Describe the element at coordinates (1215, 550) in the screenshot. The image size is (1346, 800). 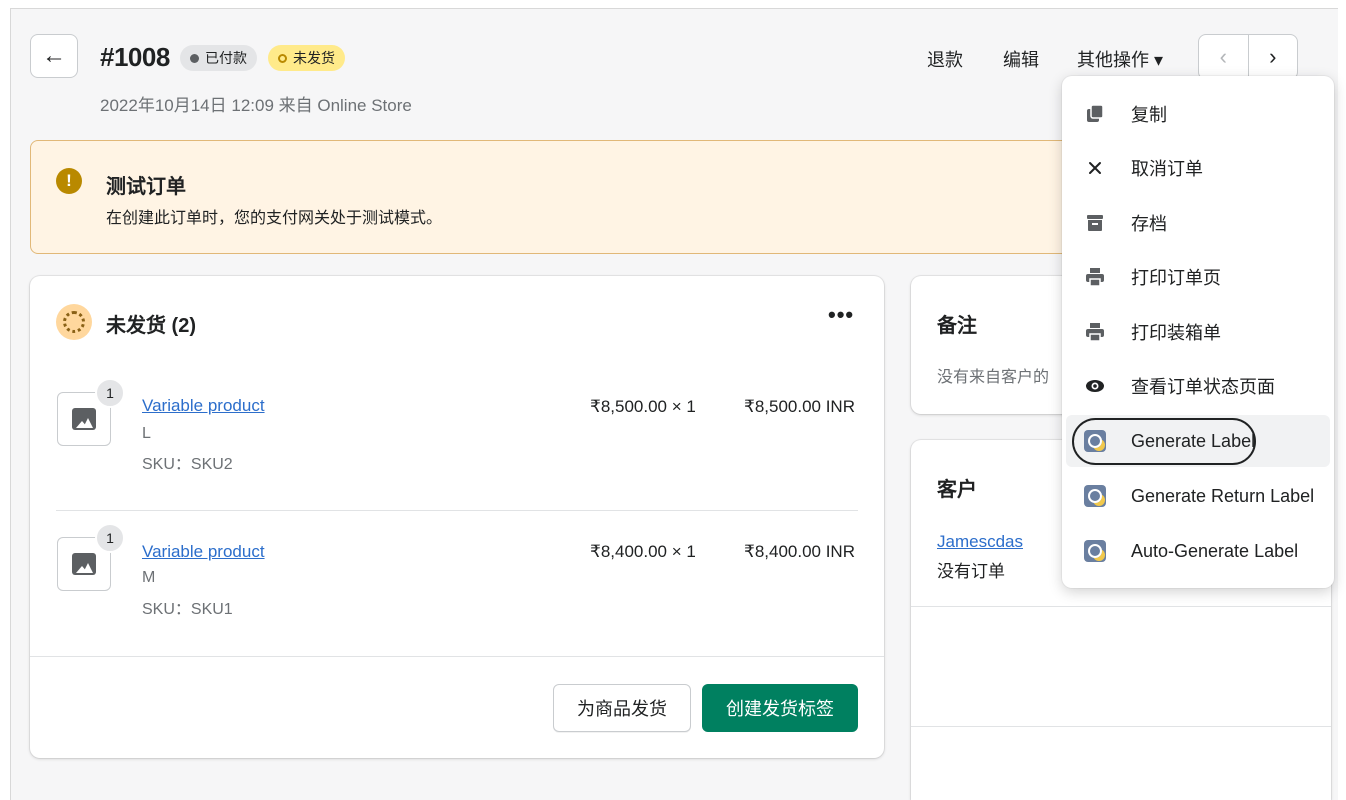
I see `menu-item-label: Auto-Generate Label` at that location.